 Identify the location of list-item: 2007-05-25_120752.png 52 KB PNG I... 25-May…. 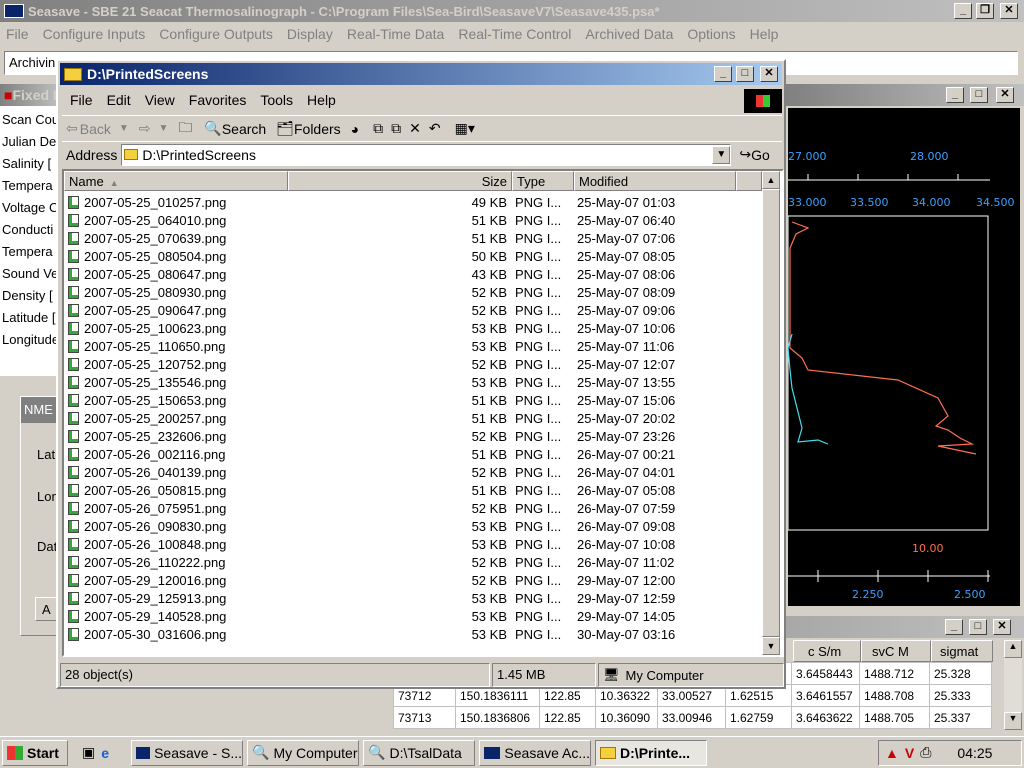
(412, 364).